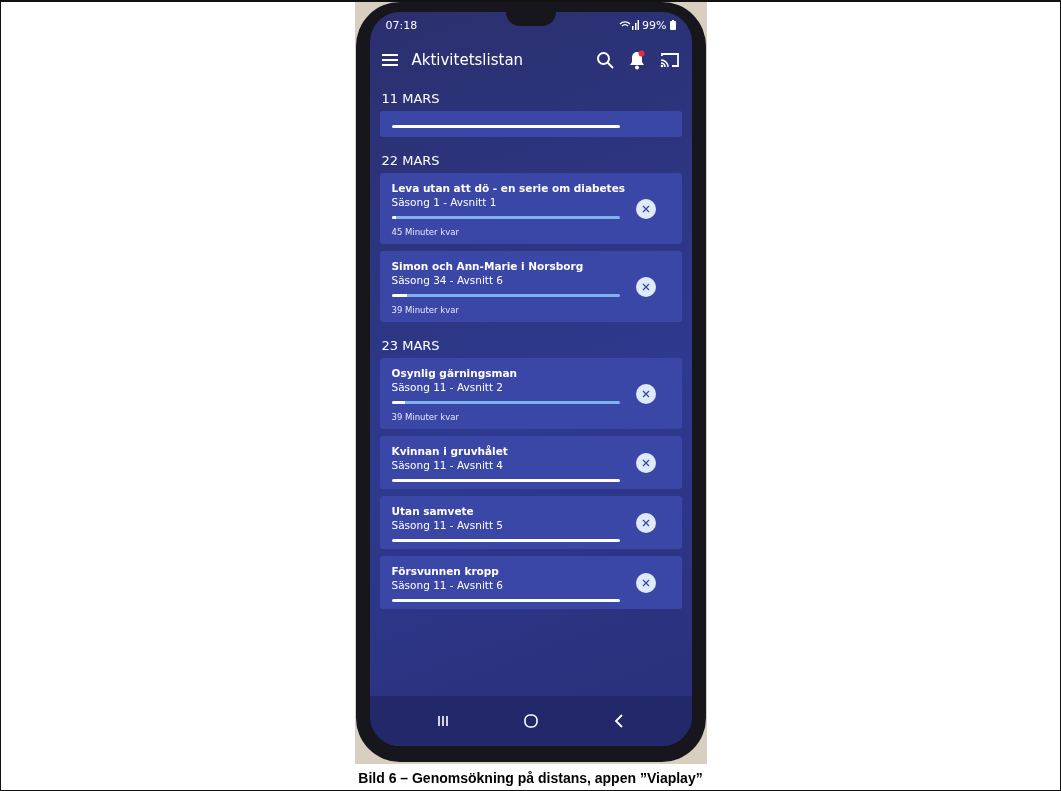 The height and width of the screenshot is (791, 1061). I want to click on notification-bell-icon, so click(636, 60).